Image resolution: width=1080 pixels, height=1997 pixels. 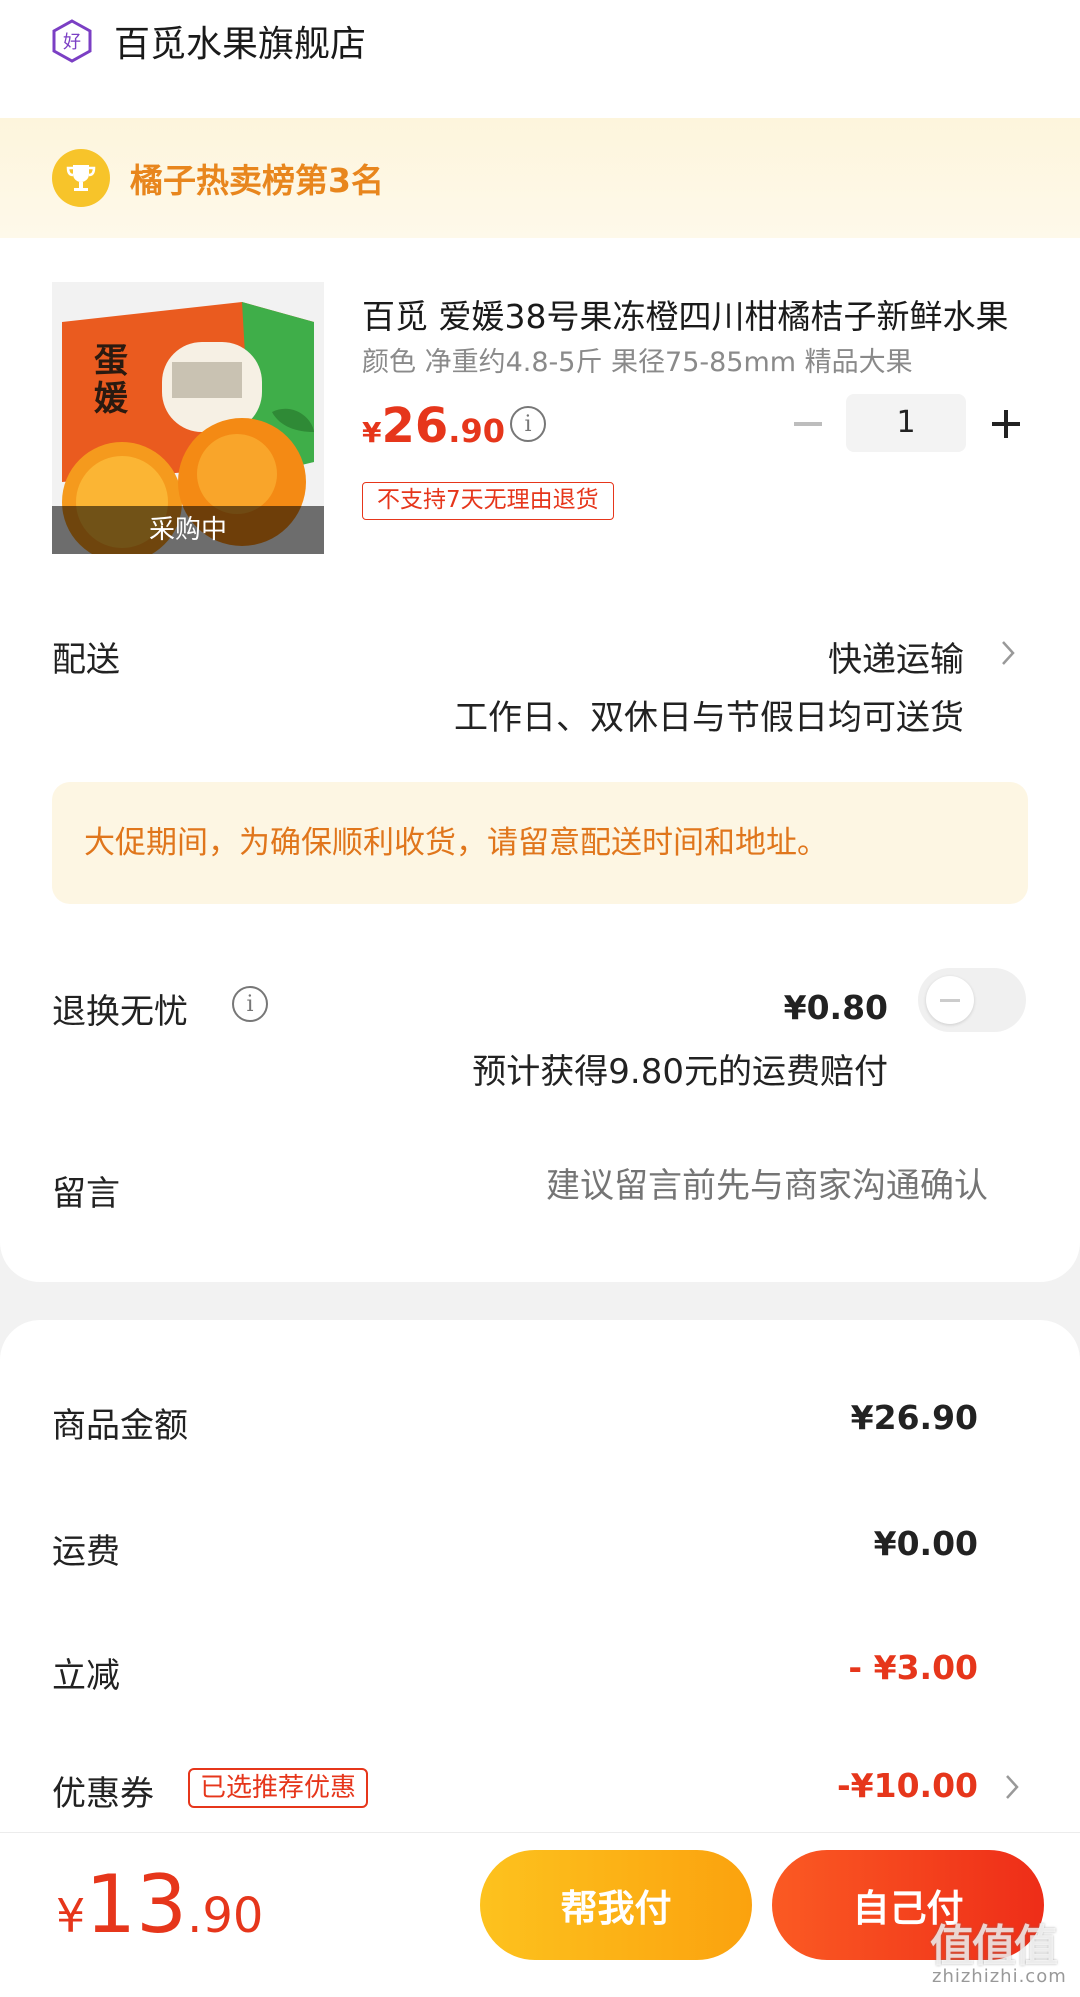 I want to click on quantity-input: 1, so click(x=906, y=423).